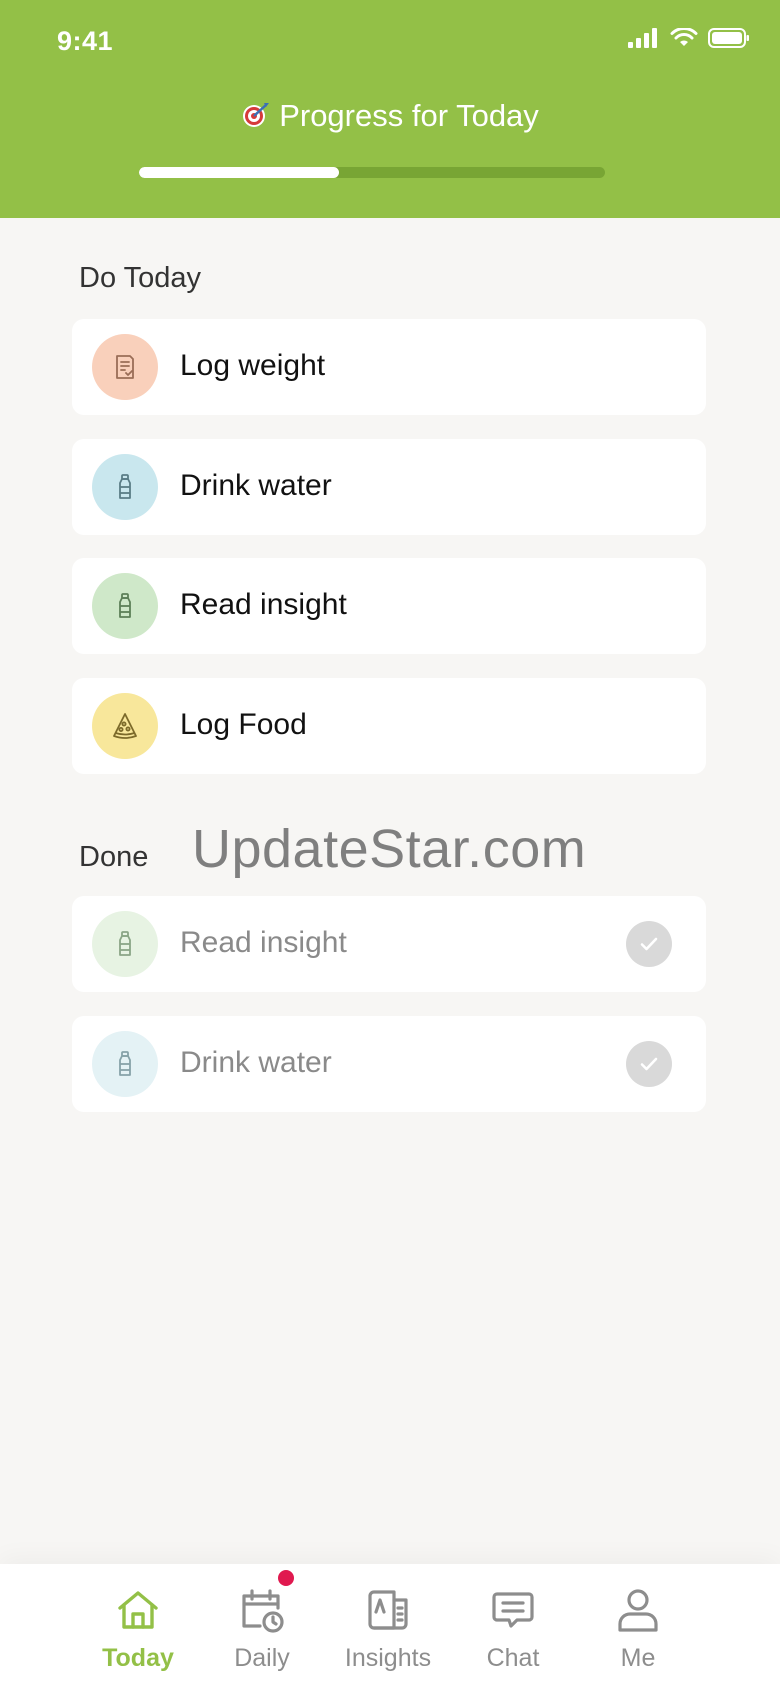  I want to click on progress-bar-fill, so click(239, 172).